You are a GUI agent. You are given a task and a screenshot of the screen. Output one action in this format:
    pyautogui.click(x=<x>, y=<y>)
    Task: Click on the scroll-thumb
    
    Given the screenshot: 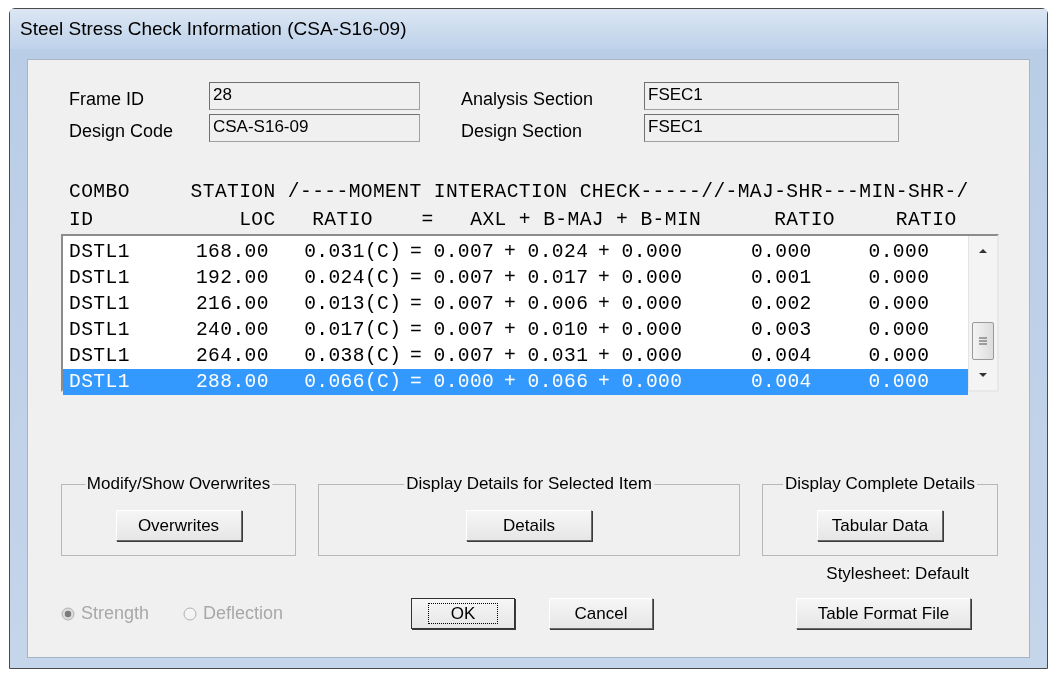 What is the action you would take?
    pyautogui.click(x=983, y=341)
    